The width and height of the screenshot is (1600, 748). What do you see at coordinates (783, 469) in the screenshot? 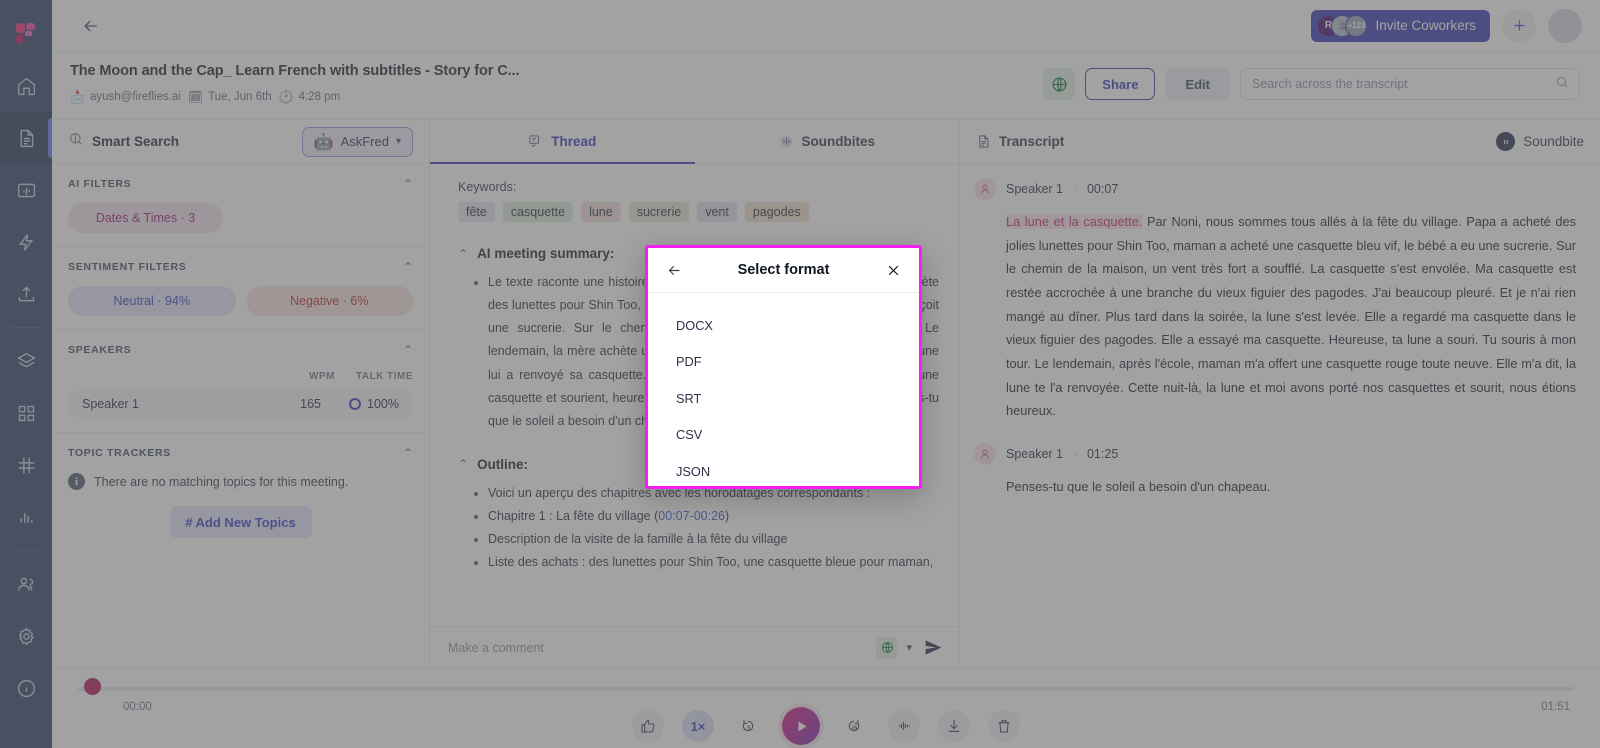
I see `format-option-json: JSON` at bounding box center [783, 469].